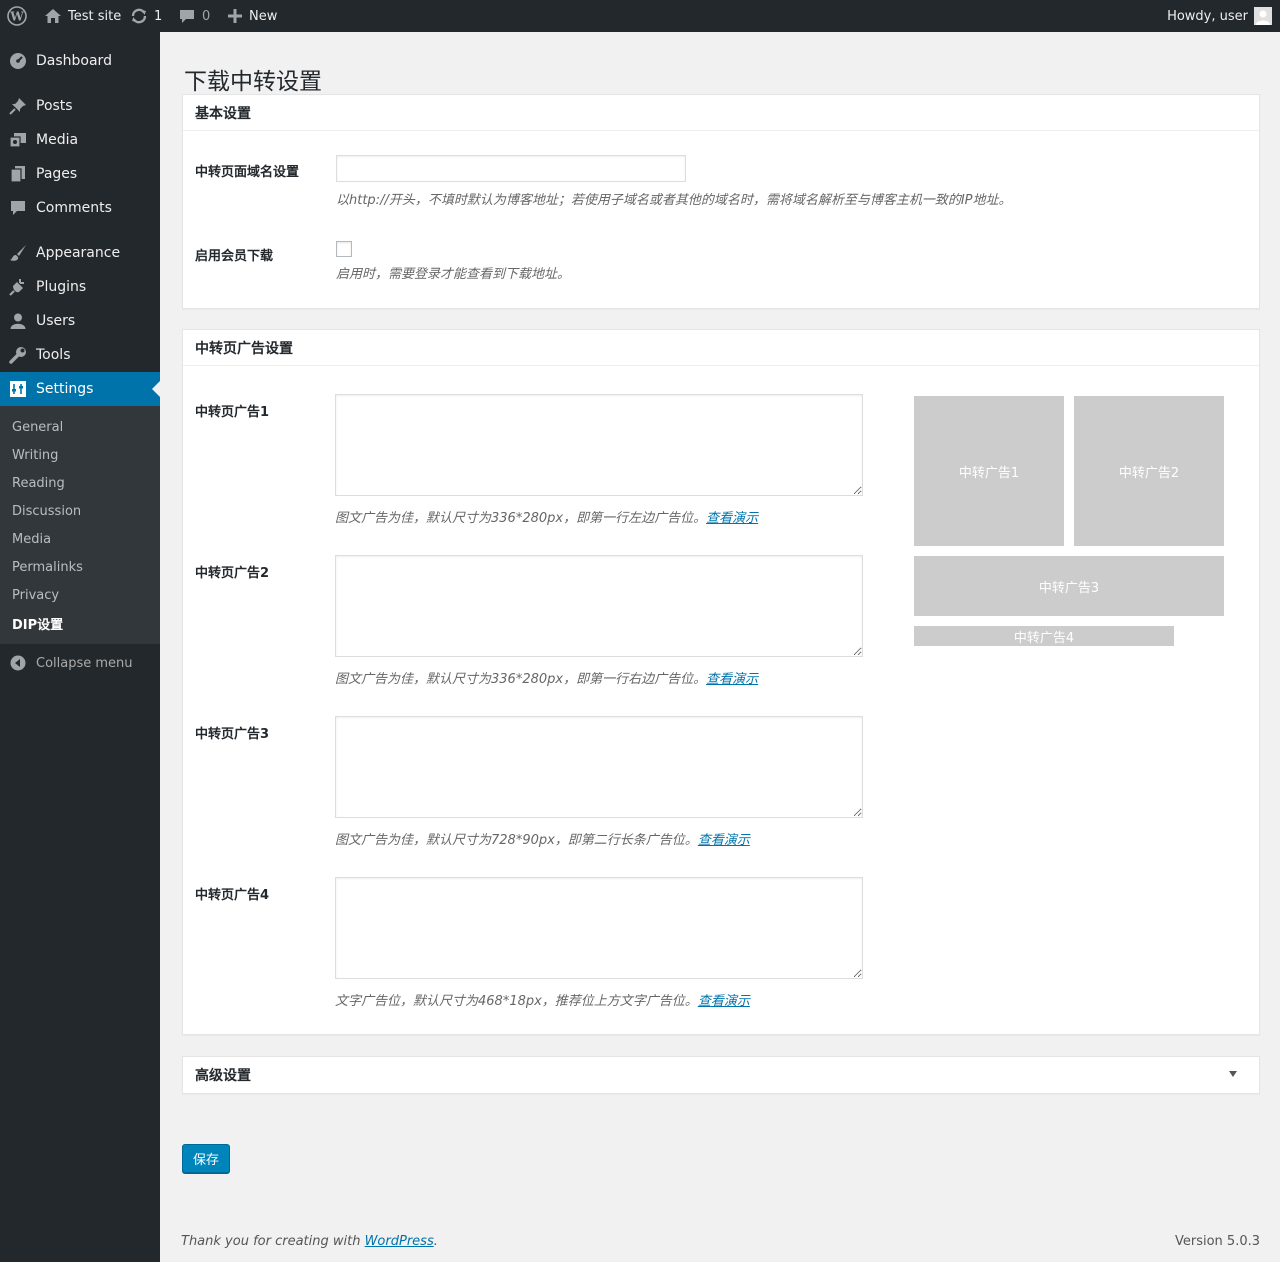 Image resolution: width=1280 pixels, height=1262 pixels. What do you see at coordinates (18, 174) in the screenshot?
I see `pages-icon` at bounding box center [18, 174].